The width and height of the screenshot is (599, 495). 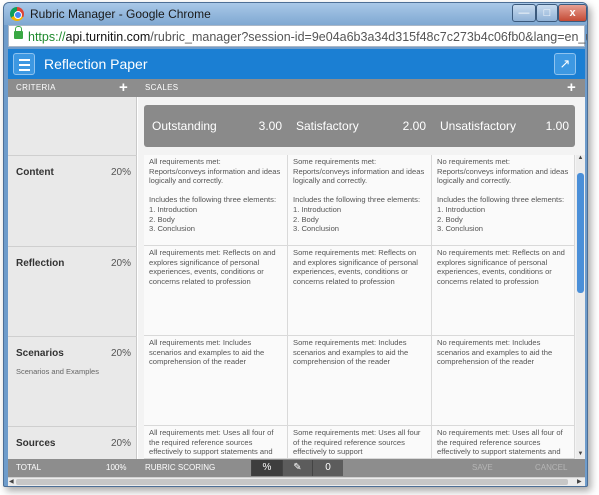 I want to click on scales-header: SCALES, so click(x=162, y=87).